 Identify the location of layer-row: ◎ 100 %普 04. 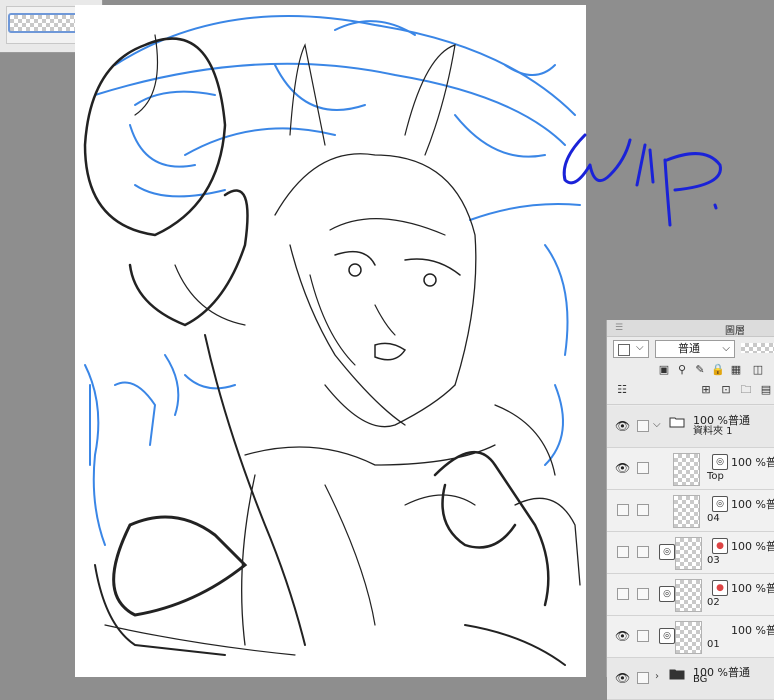
(690, 511).